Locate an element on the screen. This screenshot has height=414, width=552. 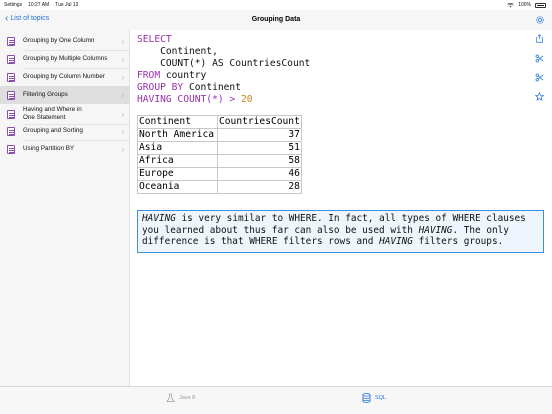
sidebar-item-grouping-by-one-column: Grouping by One Column › is located at coordinates (65, 41).